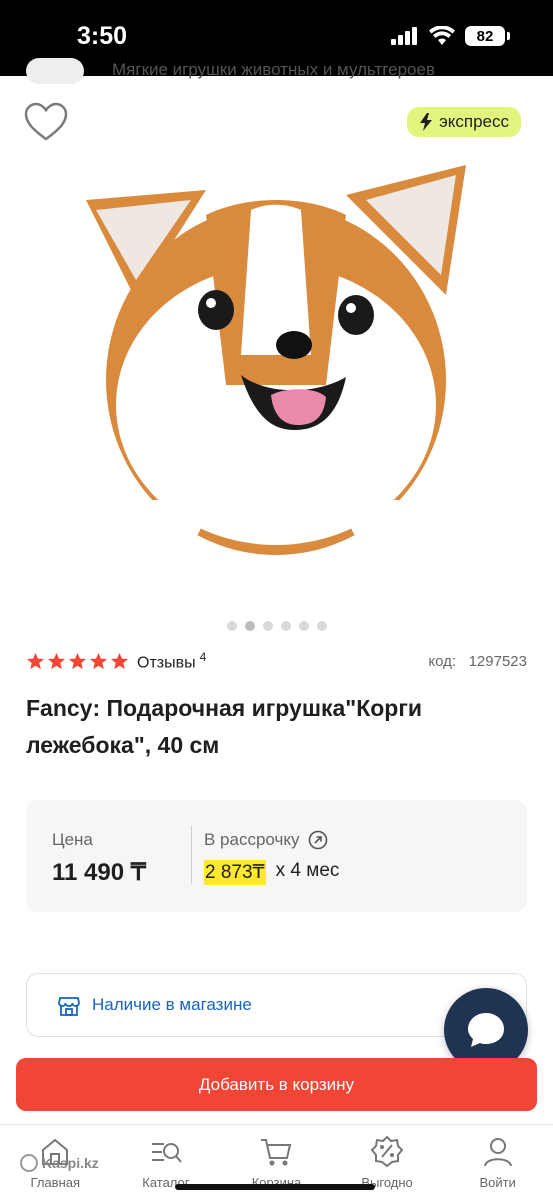 The width and height of the screenshot is (553, 1200). I want to click on home-indicator, so click(275, 1187).